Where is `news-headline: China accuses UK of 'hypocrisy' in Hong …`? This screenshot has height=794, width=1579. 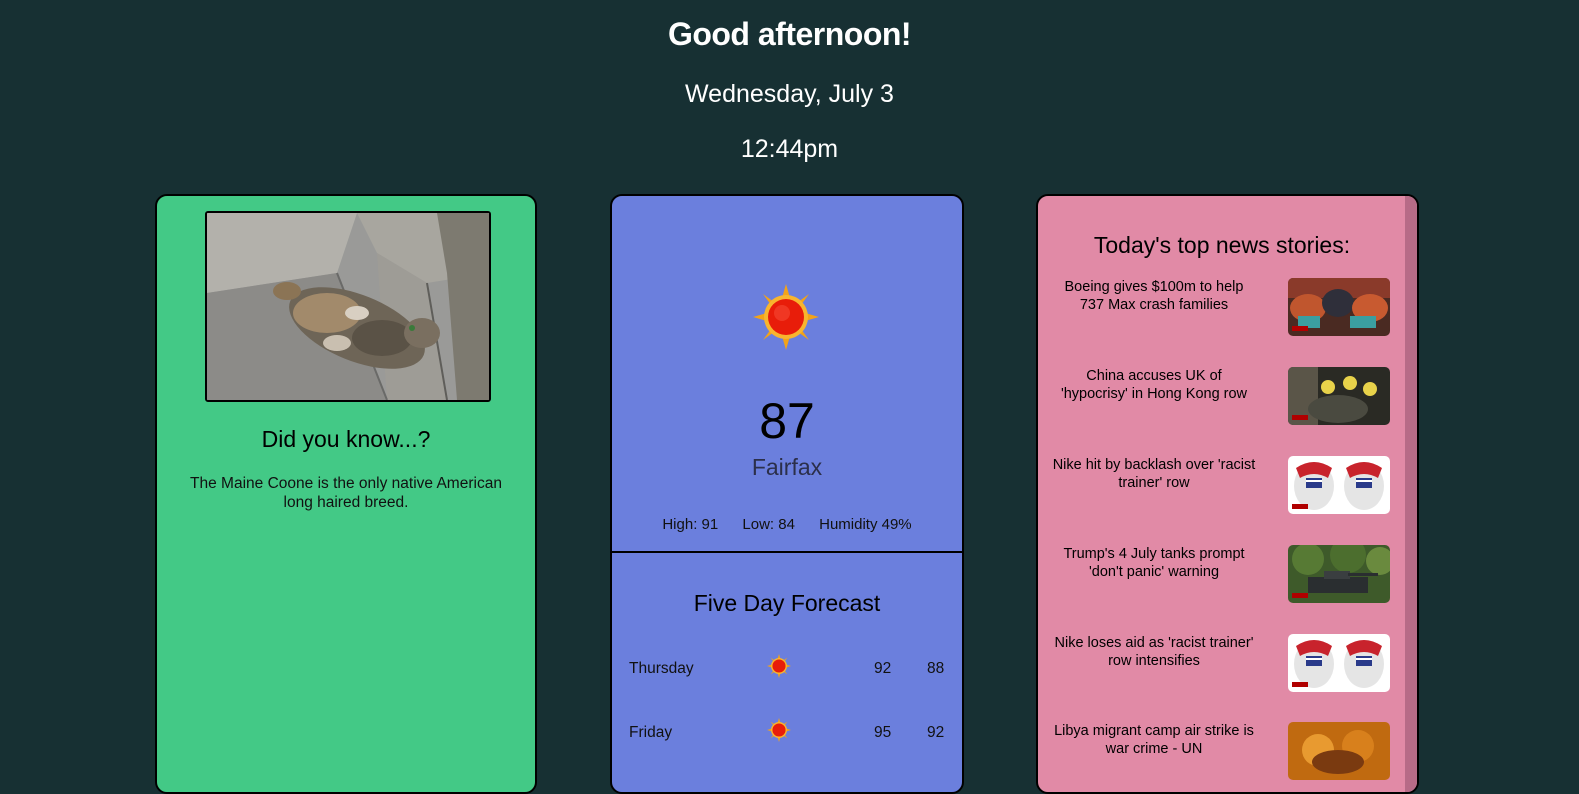
news-headline: China accuses UK of 'hypocrisy' in Hong … is located at coordinates (1154, 385).